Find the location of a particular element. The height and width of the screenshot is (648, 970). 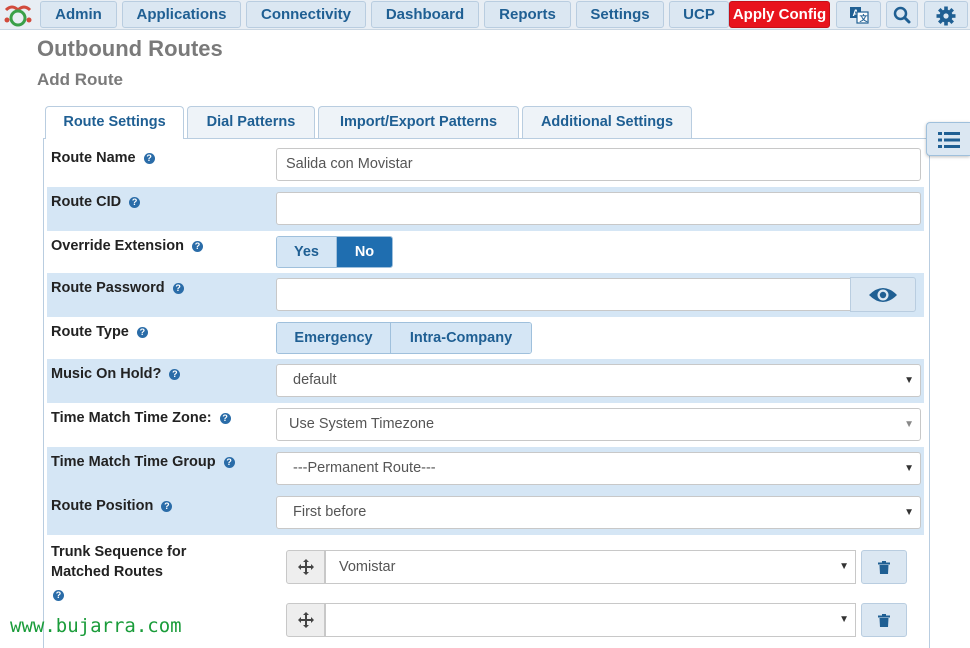

route-cid-row: Route CID? is located at coordinates (485, 209).